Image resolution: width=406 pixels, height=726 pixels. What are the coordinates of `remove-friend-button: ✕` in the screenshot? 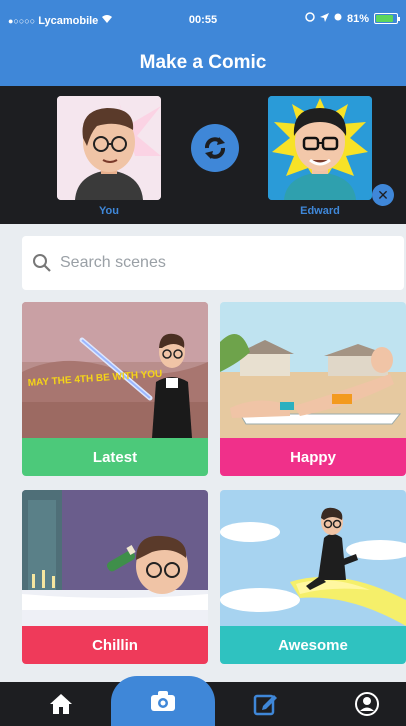 It's located at (383, 195).